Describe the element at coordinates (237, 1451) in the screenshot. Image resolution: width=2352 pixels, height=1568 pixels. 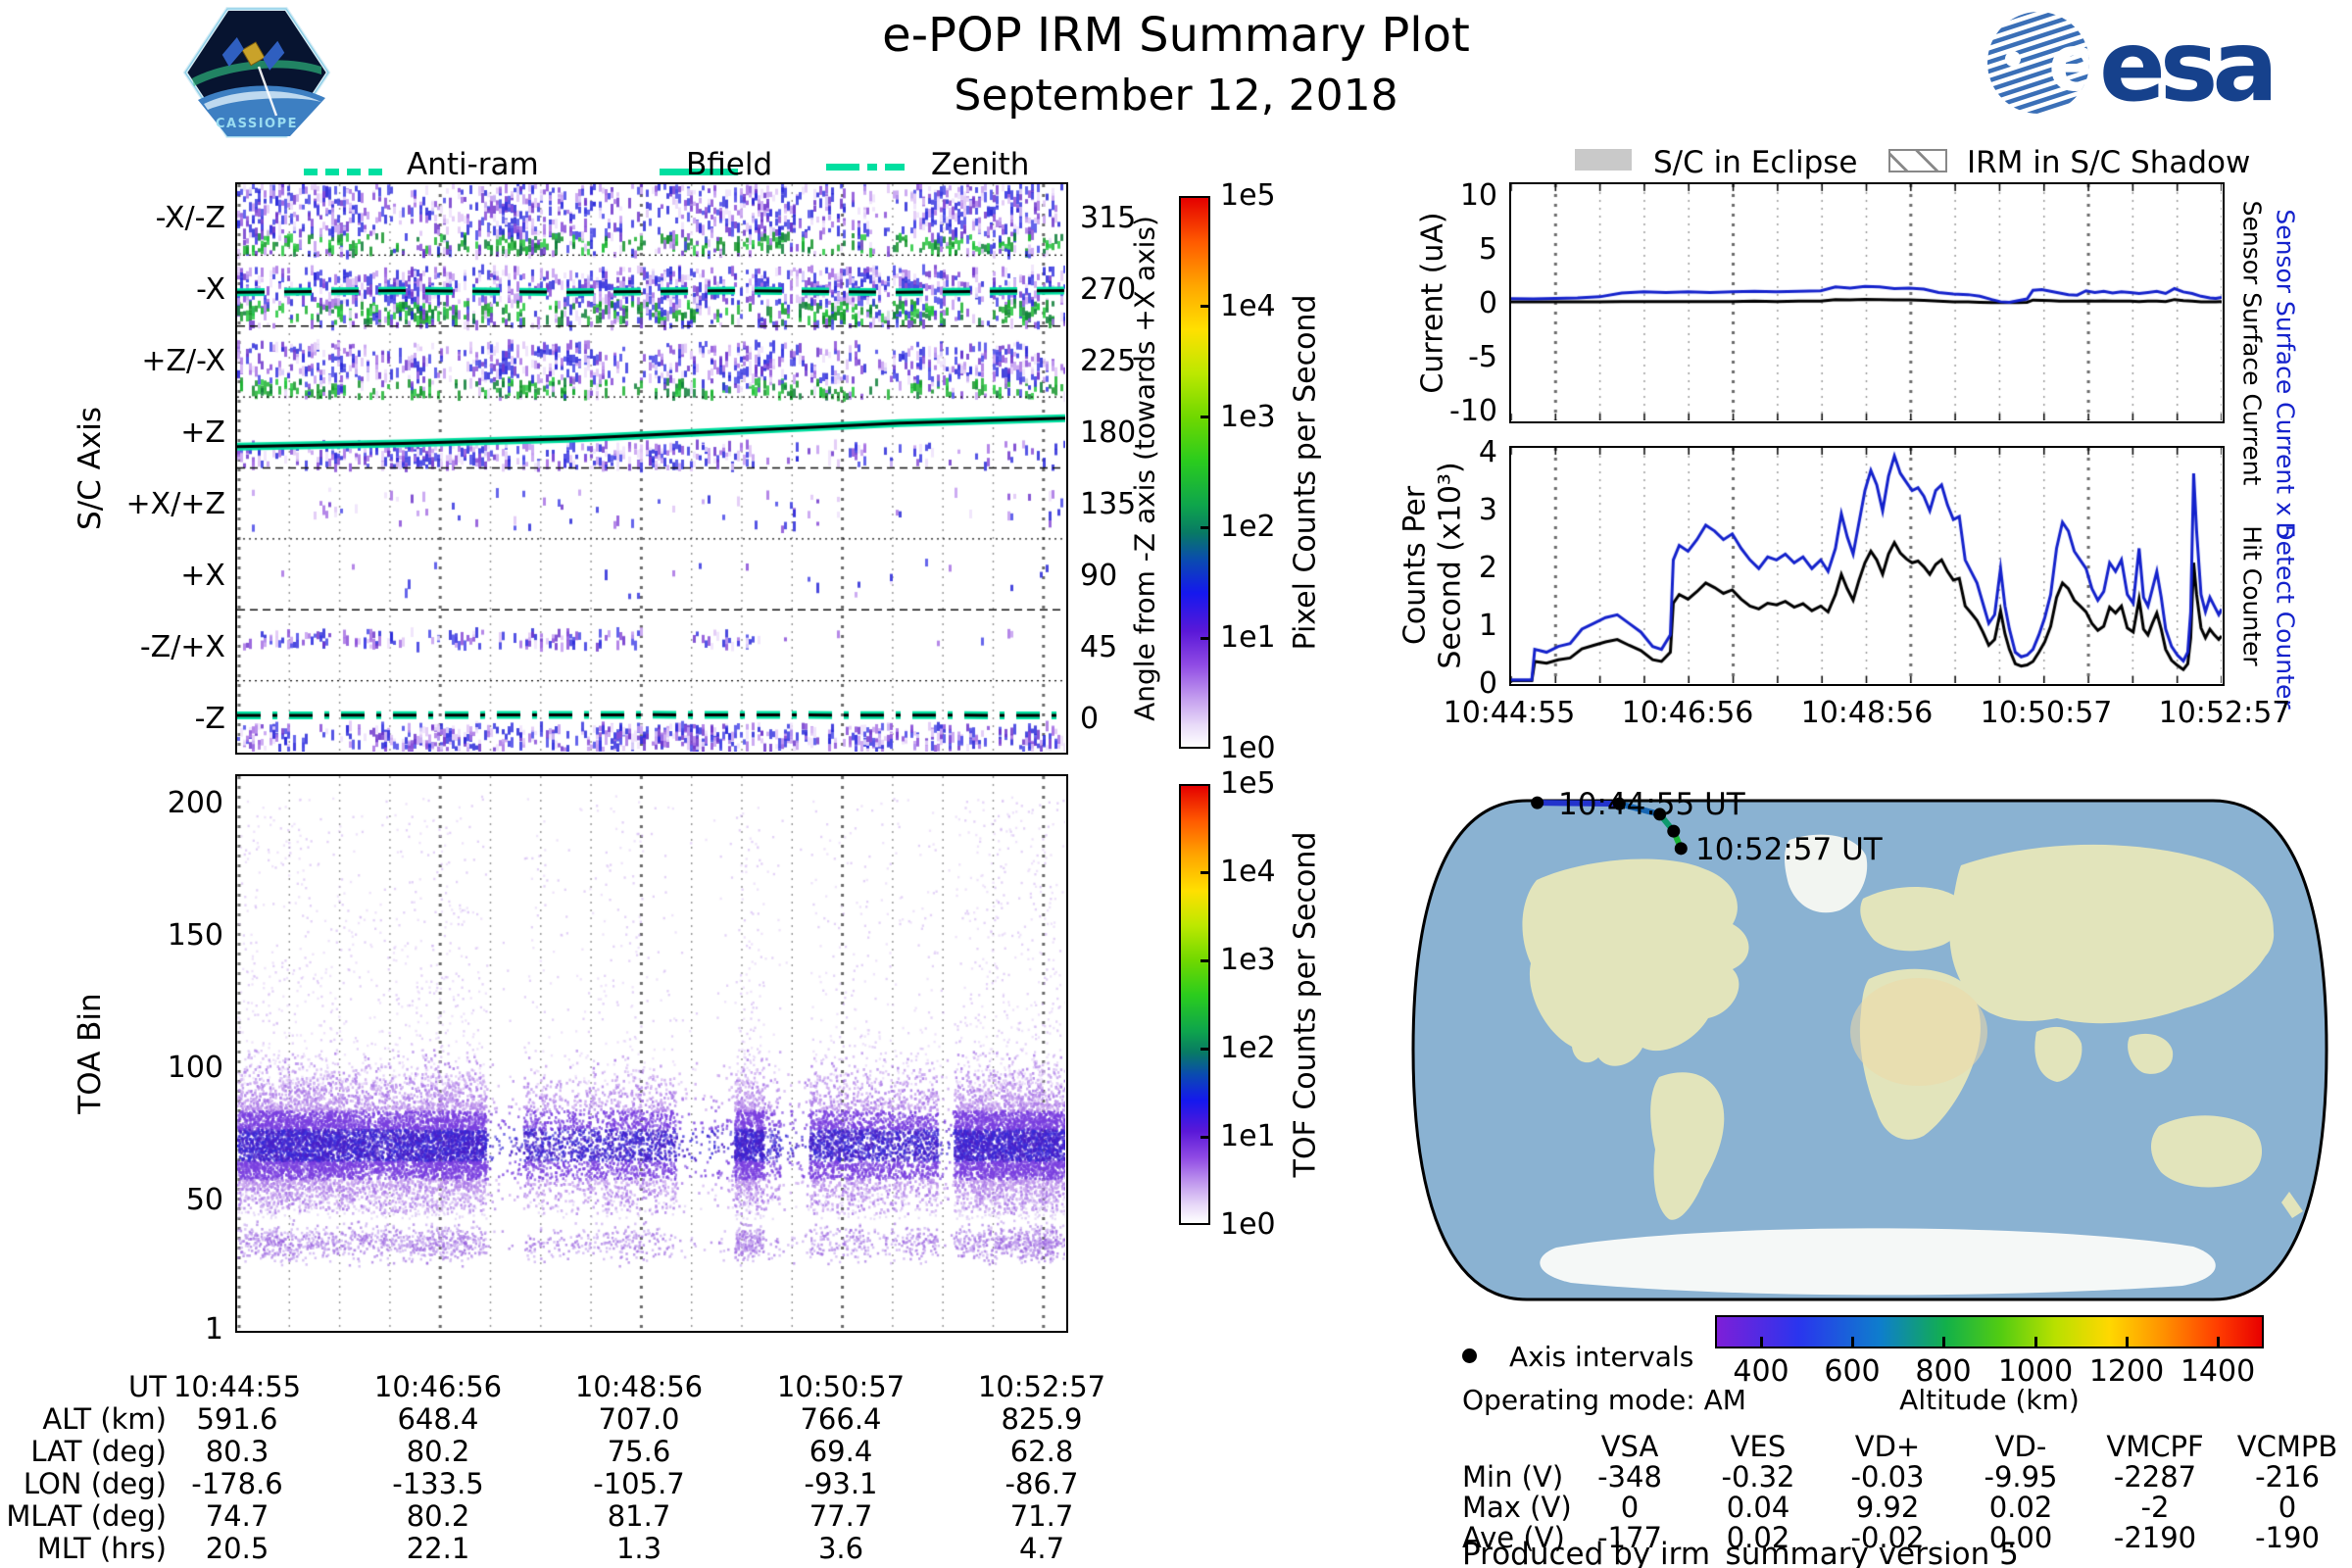
I see `tick-label: 80.3` at that location.